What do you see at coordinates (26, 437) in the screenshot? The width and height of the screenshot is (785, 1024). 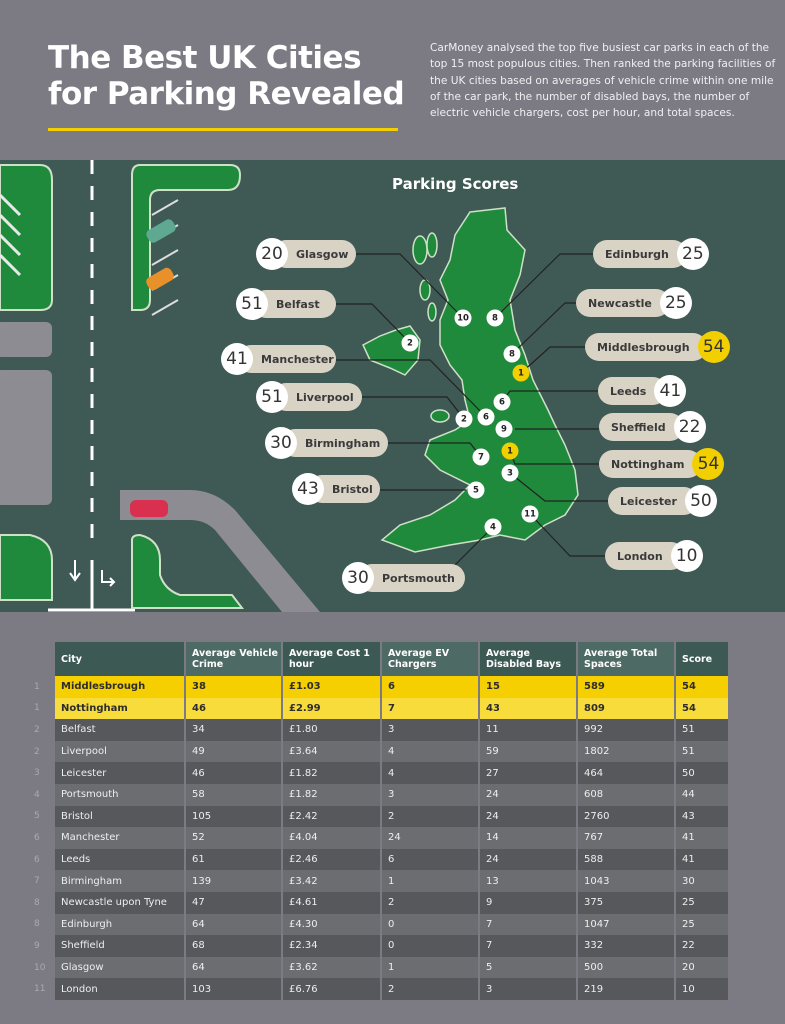 I see `parking-bay` at bounding box center [26, 437].